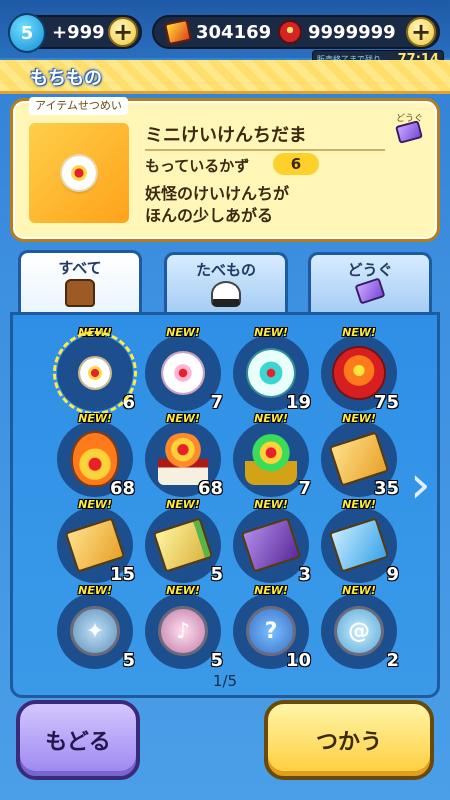 The width and height of the screenshot is (450, 800). What do you see at coordinates (225, 270) in the screenshot?
I see `tab-food-label: たべもの` at bounding box center [225, 270].